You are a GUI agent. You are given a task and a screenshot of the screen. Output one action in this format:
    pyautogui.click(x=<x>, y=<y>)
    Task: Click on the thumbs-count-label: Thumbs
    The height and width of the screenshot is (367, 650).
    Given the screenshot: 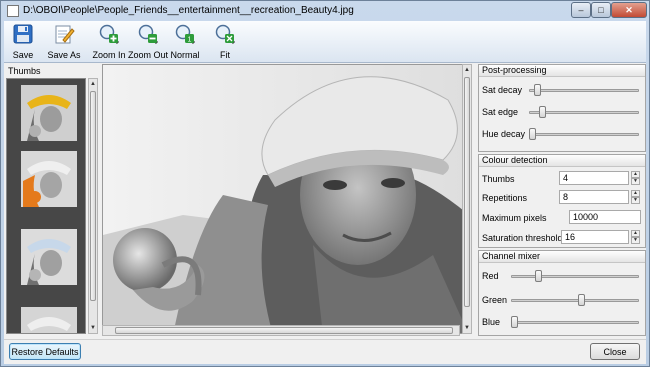 What is the action you would take?
    pyautogui.click(x=498, y=179)
    